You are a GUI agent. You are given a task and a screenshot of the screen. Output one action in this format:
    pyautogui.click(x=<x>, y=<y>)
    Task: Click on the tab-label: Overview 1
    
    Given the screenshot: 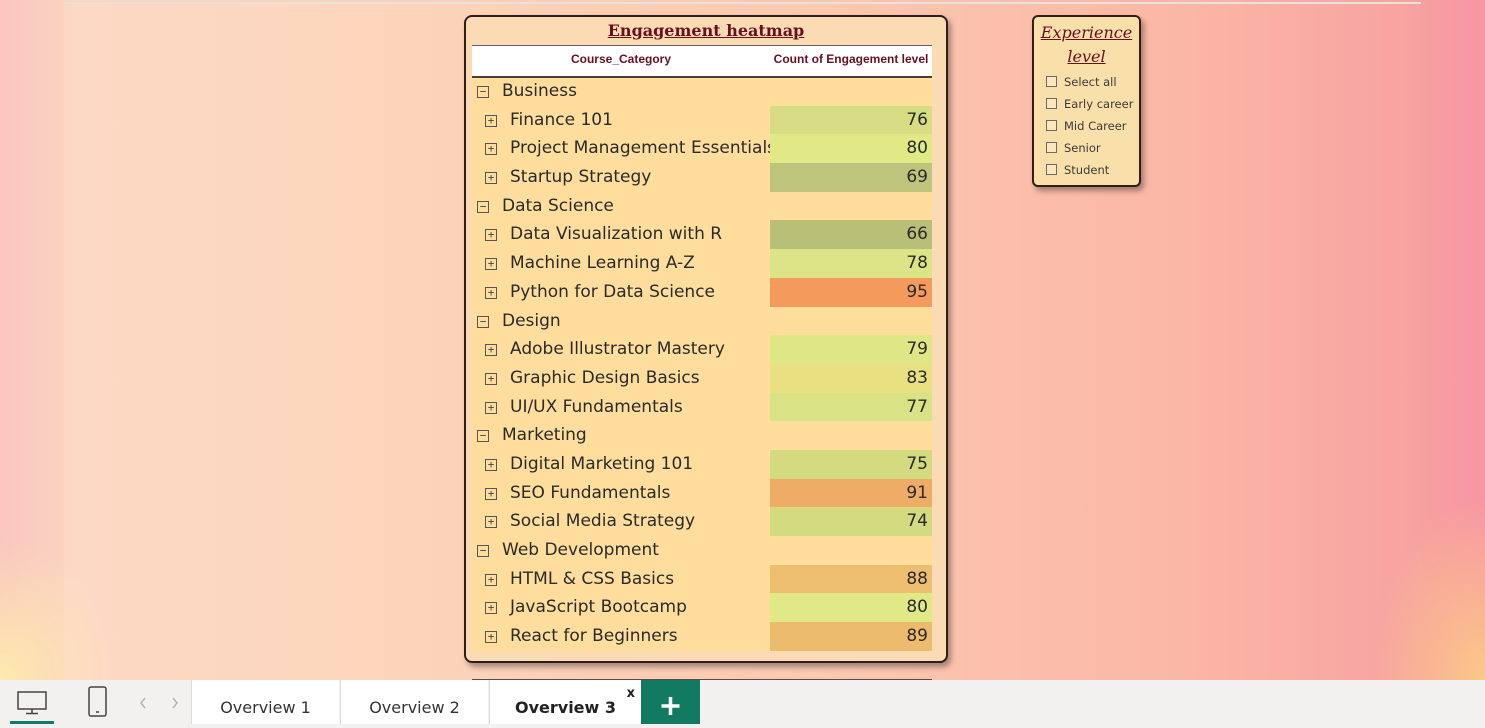 What is the action you would take?
    pyautogui.click(x=265, y=707)
    